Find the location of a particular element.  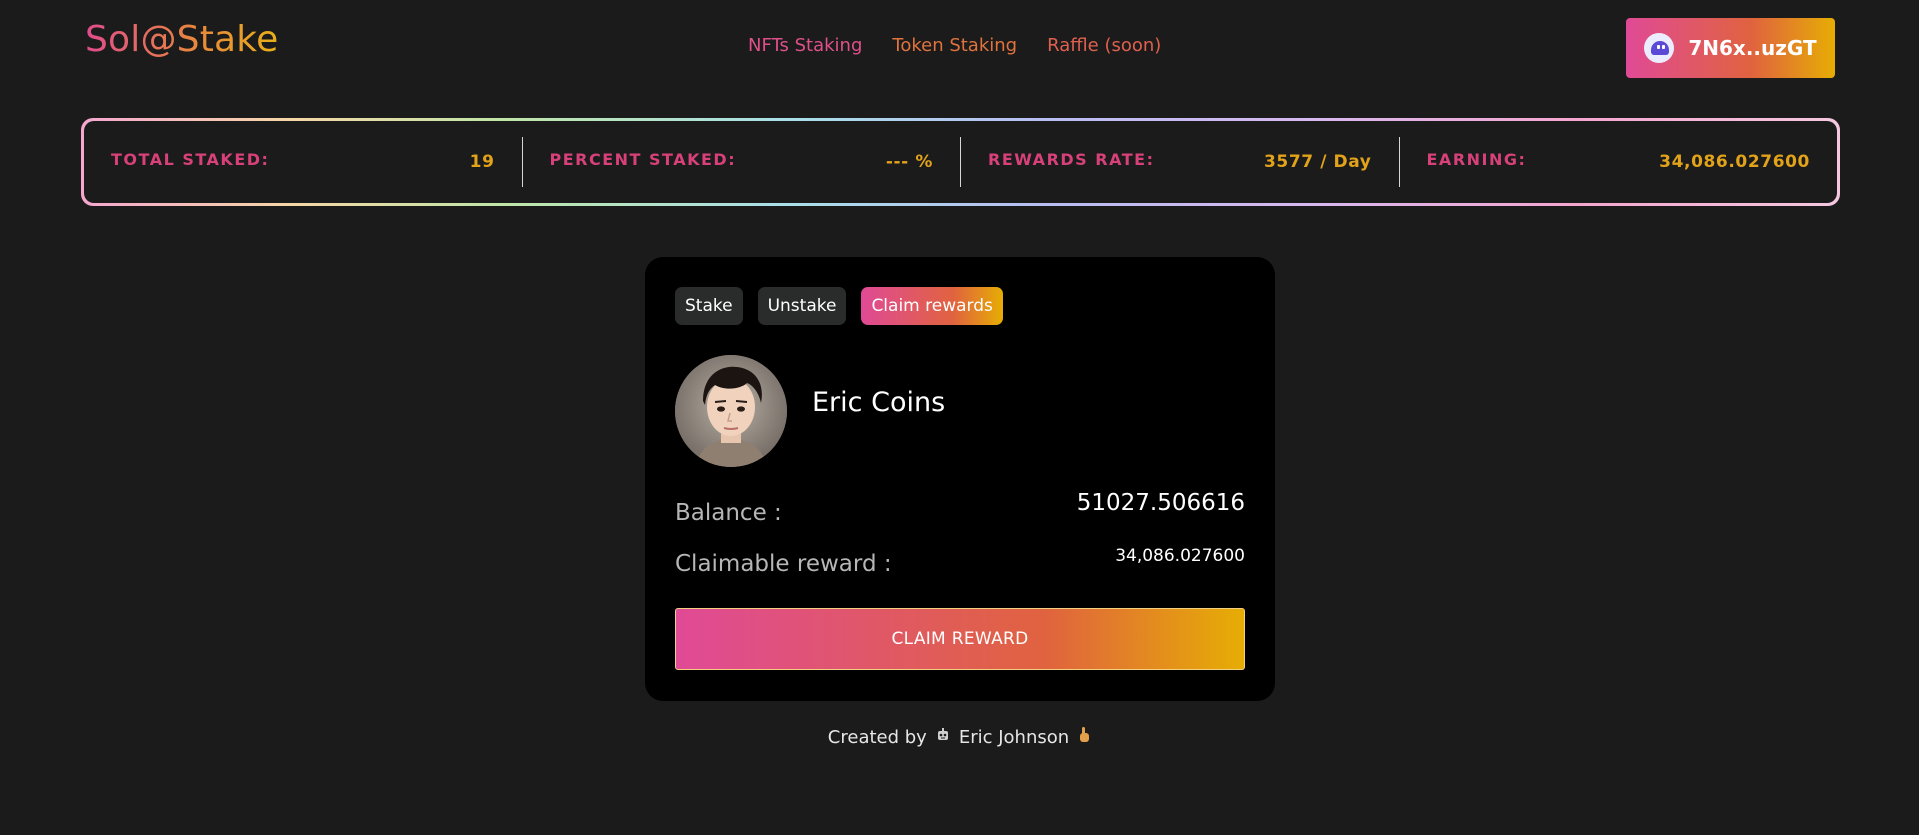

wallet-button: 7N6x..uzGT is located at coordinates (1730, 48).